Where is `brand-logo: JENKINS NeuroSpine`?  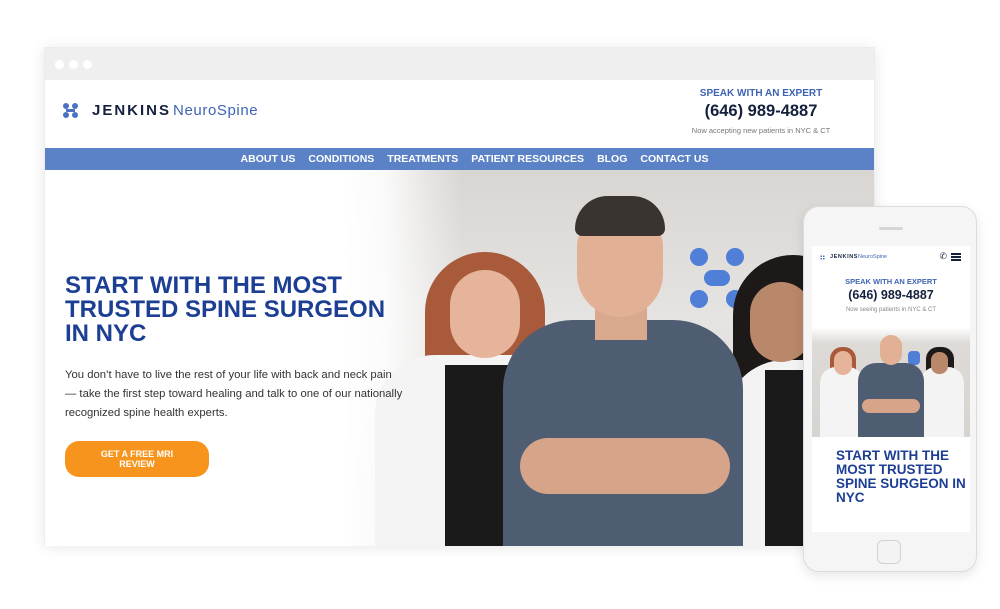
brand-logo: JENKINS NeuroSpine is located at coordinates (160, 110).